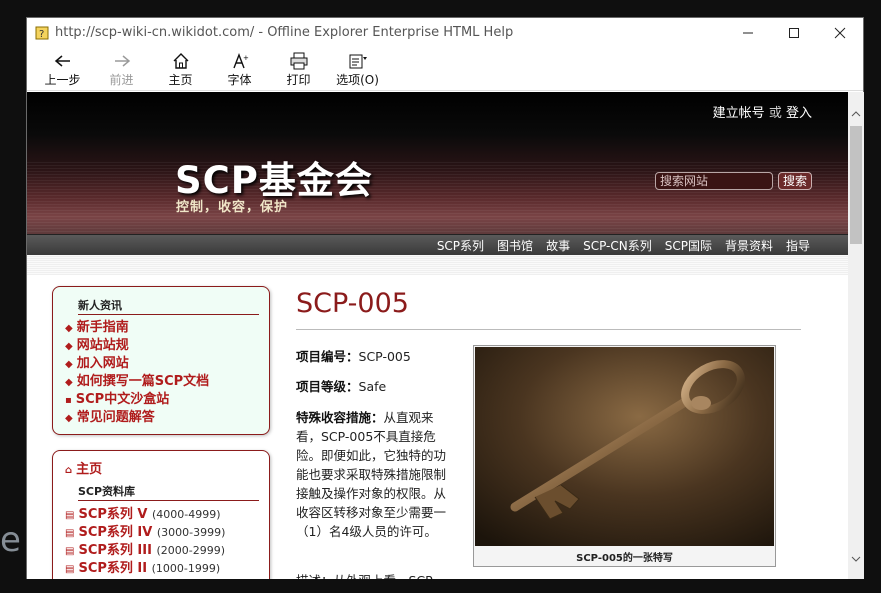 This screenshot has height=593, width=881. What do you see at coordinates (10, 540) in the screenshot?
I see `background-window-fragment: e` at bounding box center [10, 540].